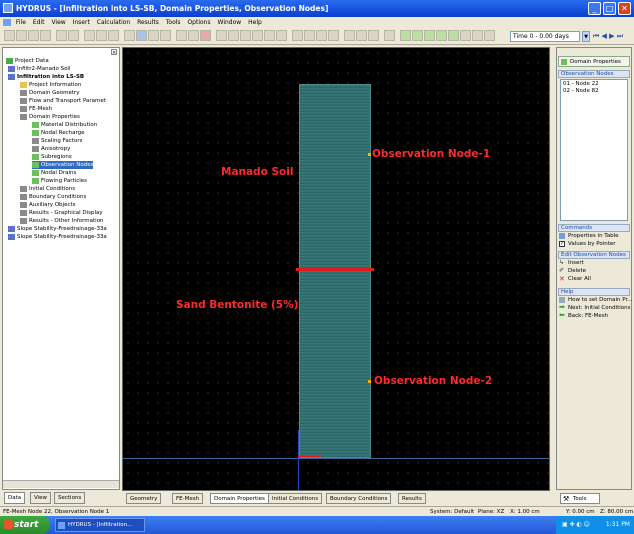 The width and height of the screenshot is (634, 534). What do you see at coordinates (369, 154) in the screenshot?
I see `observation-node-1-marker` at bounding box center [369, 154].